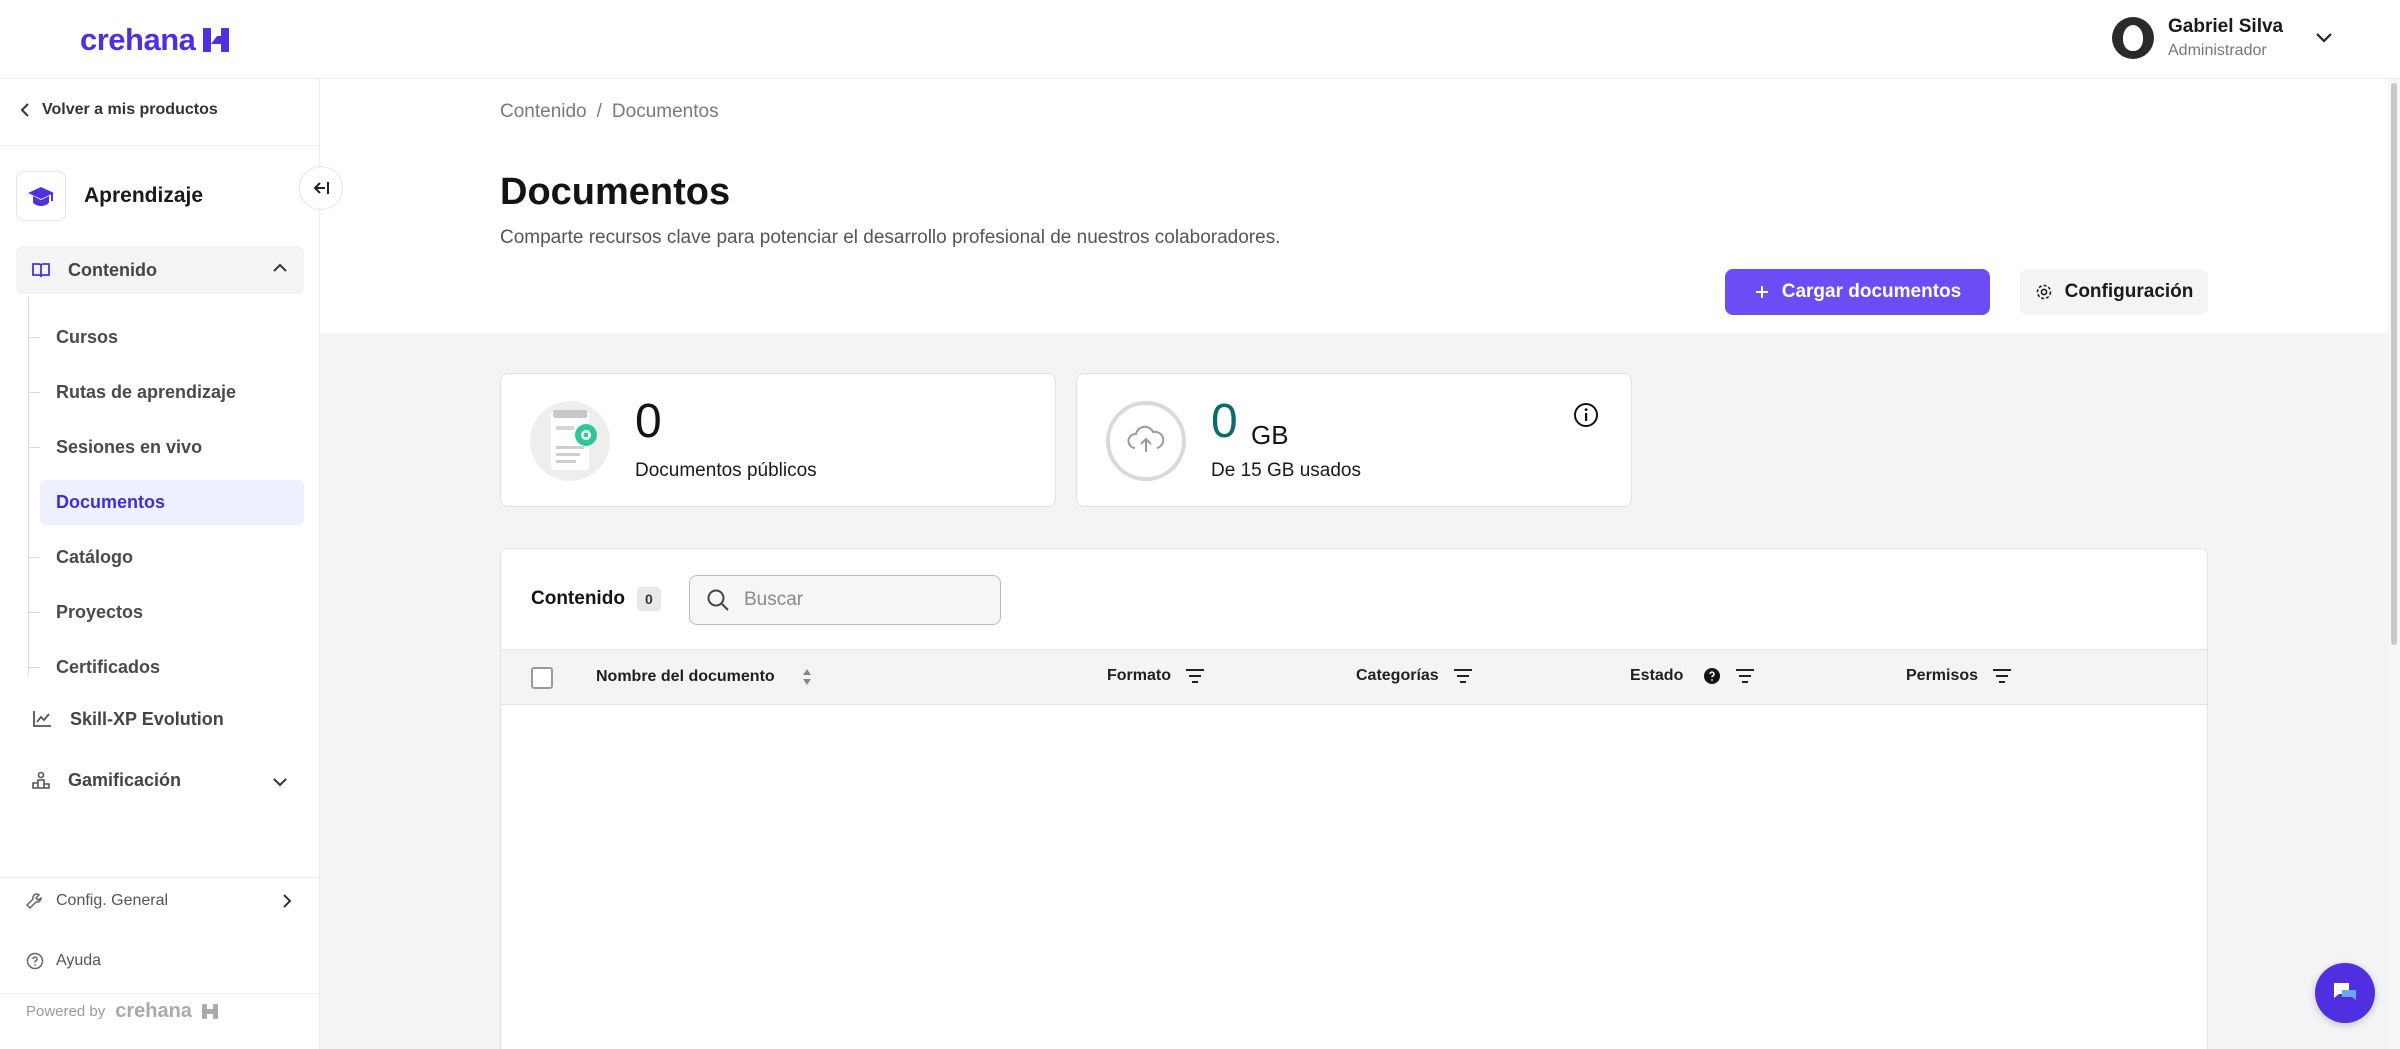 The width and height of the screenshot is (2400, 1049). I want to click on config-button-label: Configuración, so click(2129, 291).